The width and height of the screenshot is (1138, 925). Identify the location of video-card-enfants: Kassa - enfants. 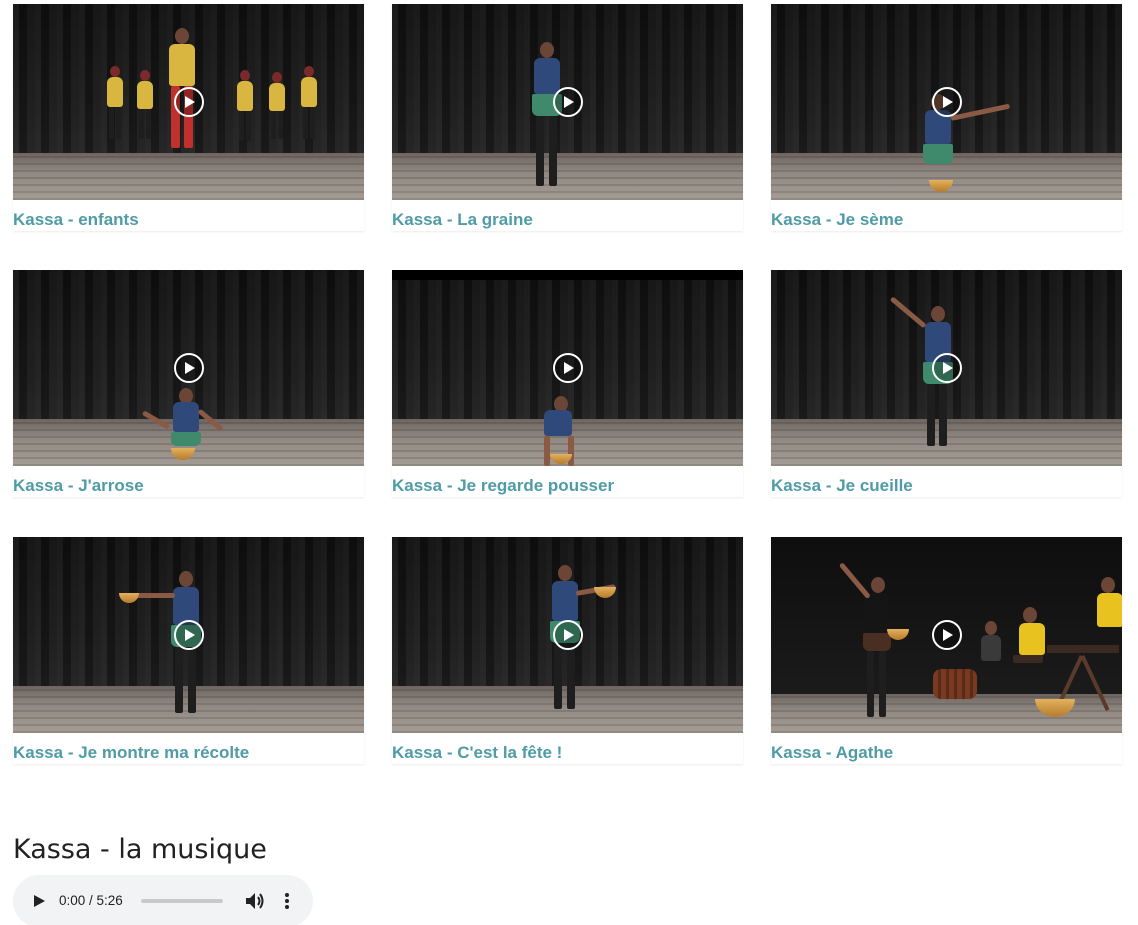
(188, 117).